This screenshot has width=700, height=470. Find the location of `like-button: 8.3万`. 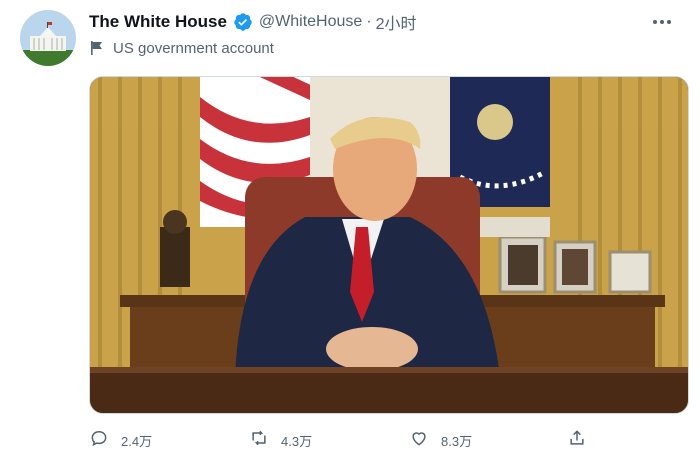

like-button: 8.3万 is located at coordinates (440, 440).